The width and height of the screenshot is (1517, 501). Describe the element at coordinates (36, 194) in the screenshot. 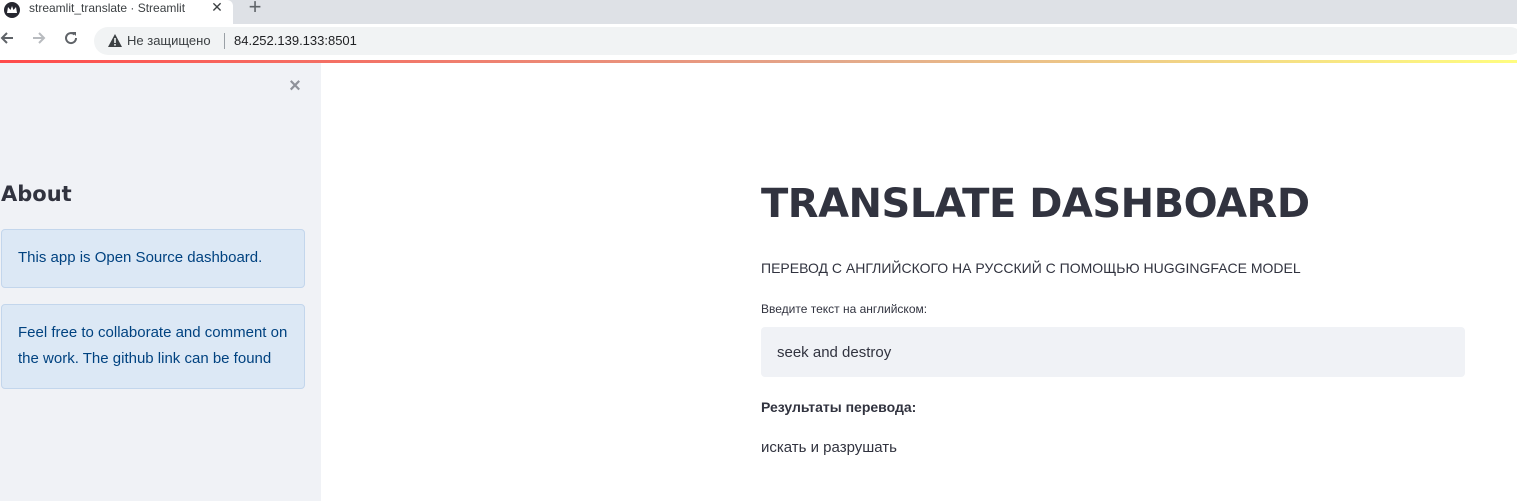

I see `about-heading: About` at that location.